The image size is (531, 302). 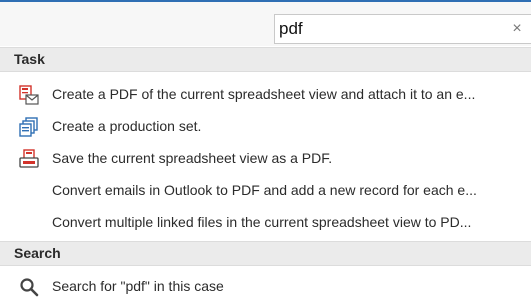 I want to click on task-section-title: Task, so click(x=29, y=59).